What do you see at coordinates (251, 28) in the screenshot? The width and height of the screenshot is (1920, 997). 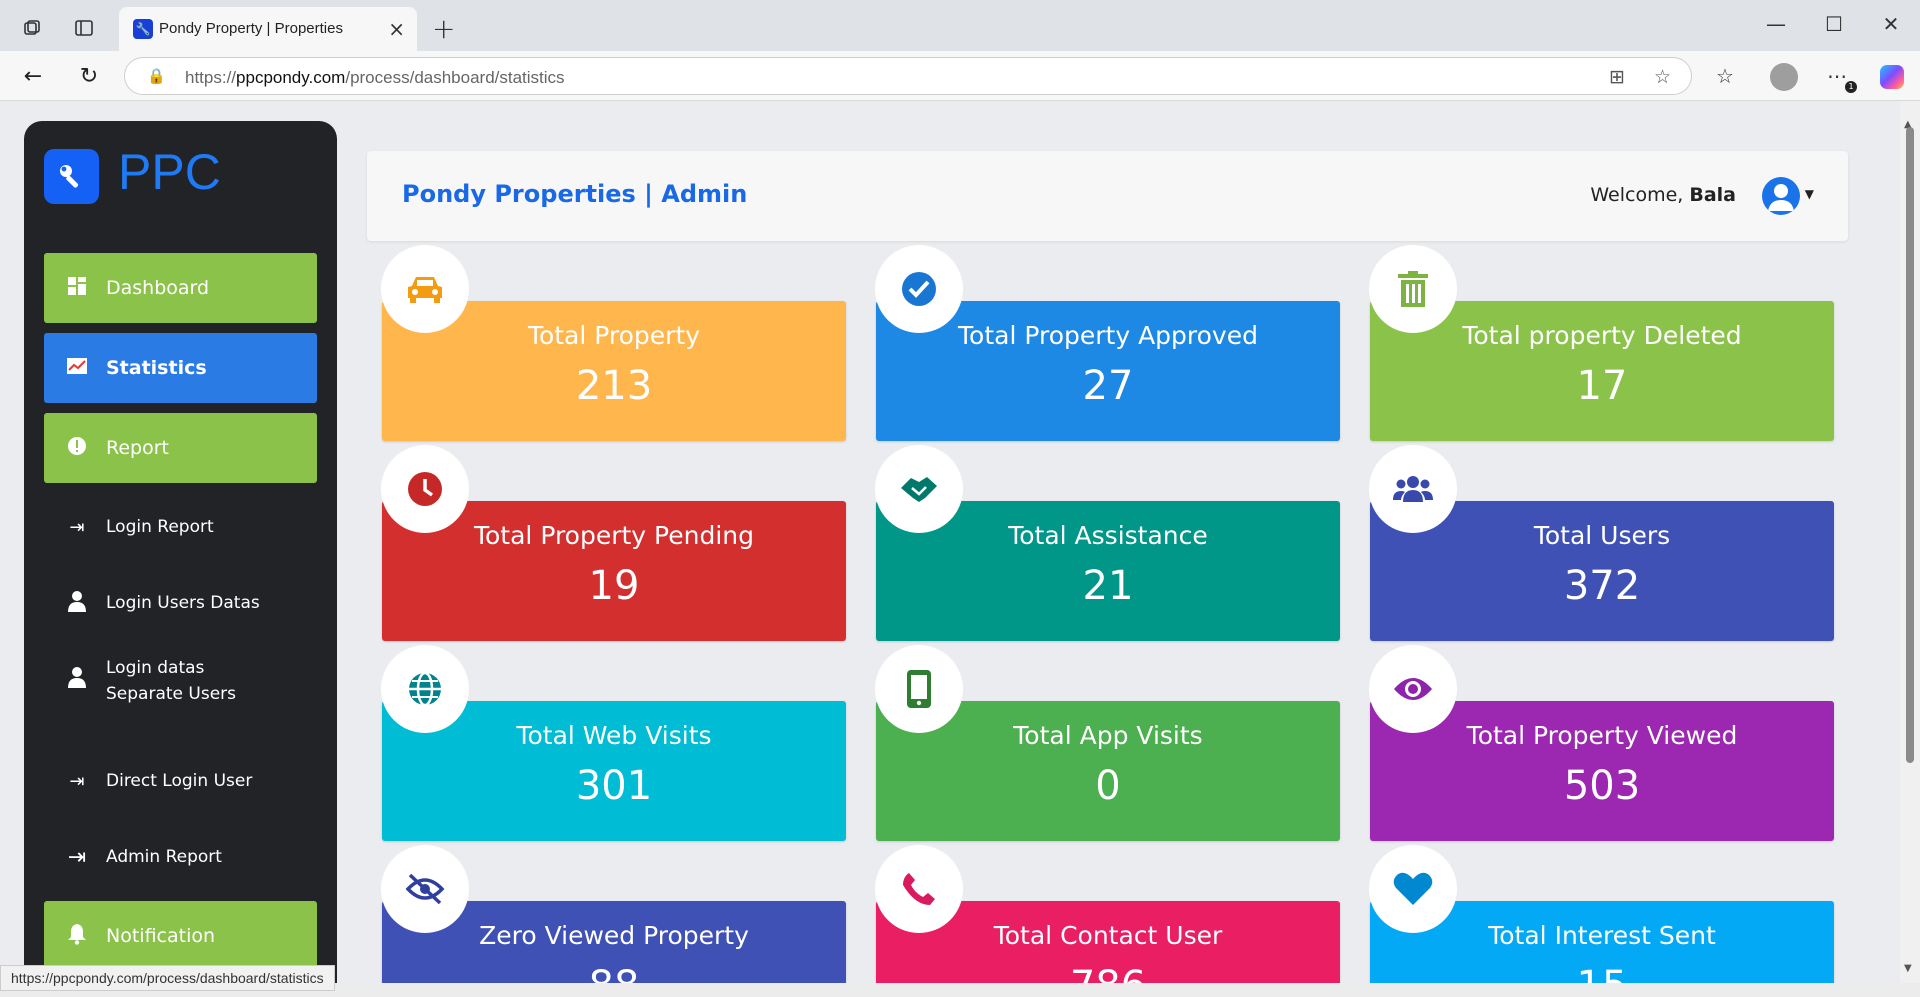 I see `tab-title: Pondy Property | Properties` at bounding box center [251, 28].